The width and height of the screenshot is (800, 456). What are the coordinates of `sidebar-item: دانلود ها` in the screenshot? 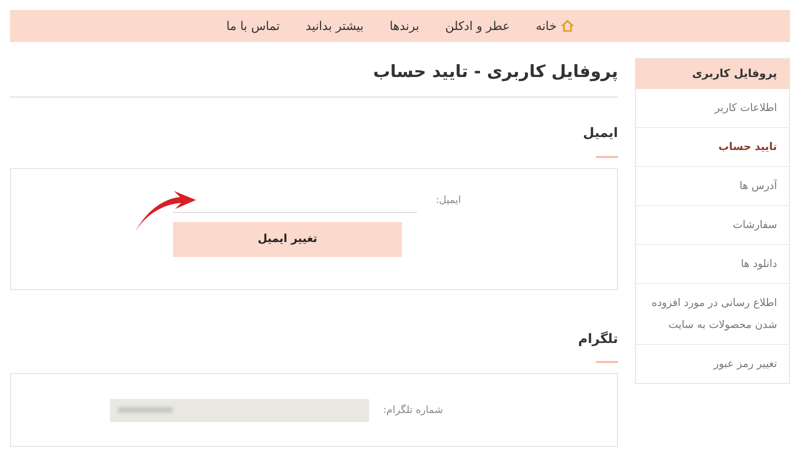 It's located at (712, 263).